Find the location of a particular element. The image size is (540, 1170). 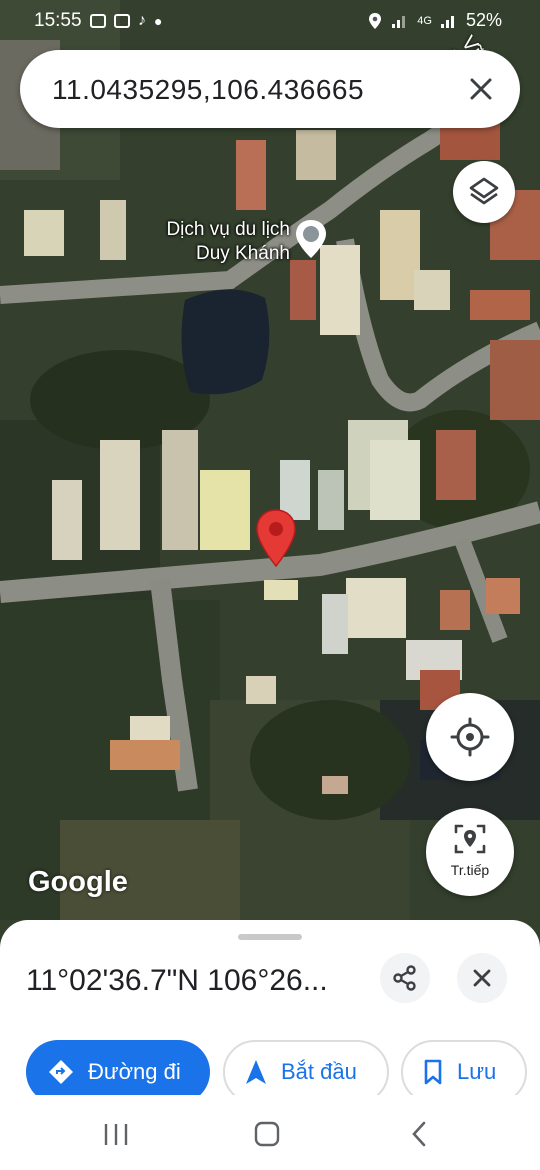

poi-pin-icon is located at coordinates (311, 240).